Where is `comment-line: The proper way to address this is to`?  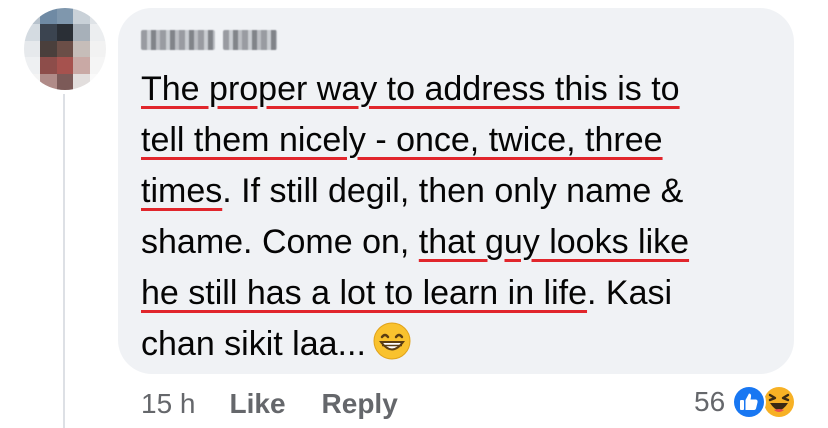
comment-line: The proper way to address this is to is located at coordinates (461, 89).